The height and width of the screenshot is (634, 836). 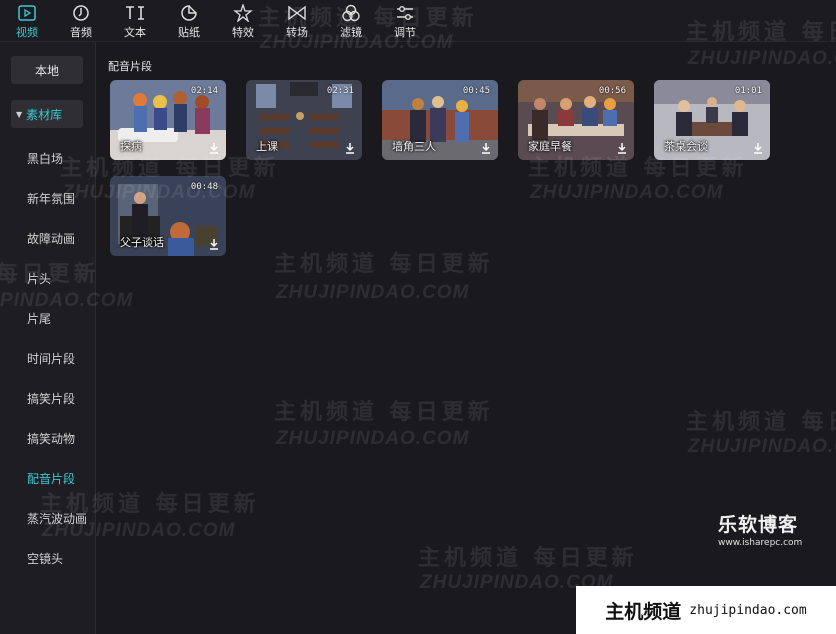 I want to click on text-icon, so click(x=135, y=13).